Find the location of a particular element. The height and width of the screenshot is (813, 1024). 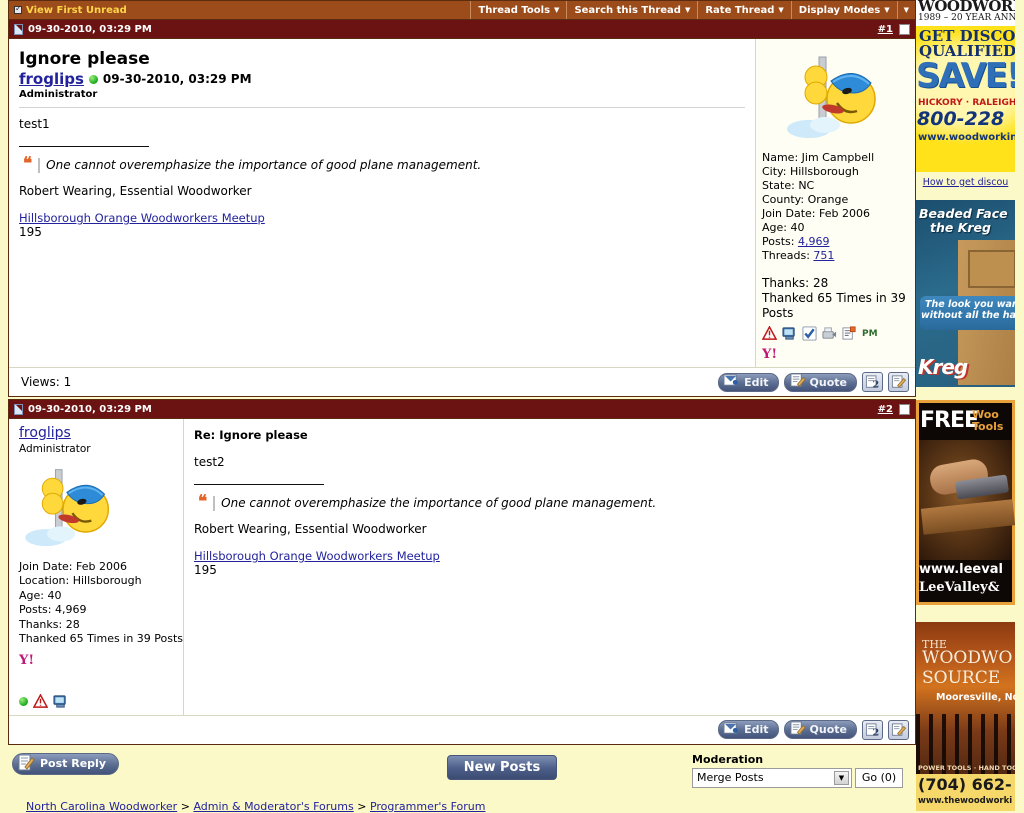

userinfo-value: 40 is located at coordinates (797, 227).